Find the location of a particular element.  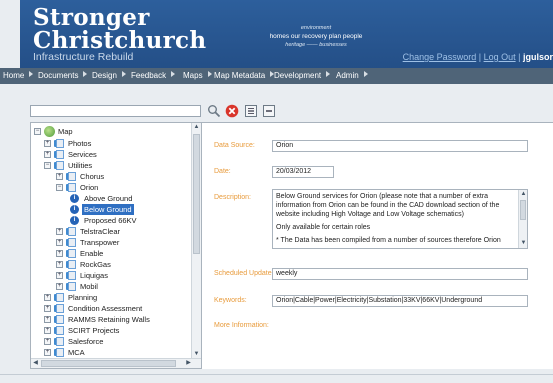

clear-icon is located at coordinates (232, 111).